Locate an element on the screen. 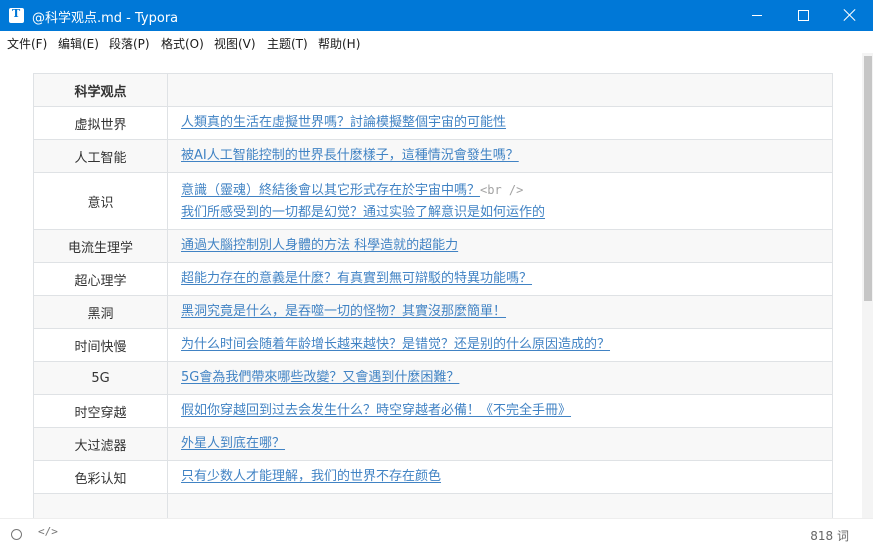 The image size is (873, 549). topic-links-cell: 为什么时间会随着年龄增长越来越快？是错觉？还是别的什么原因造成的？ is located at coordinates (500, 345).